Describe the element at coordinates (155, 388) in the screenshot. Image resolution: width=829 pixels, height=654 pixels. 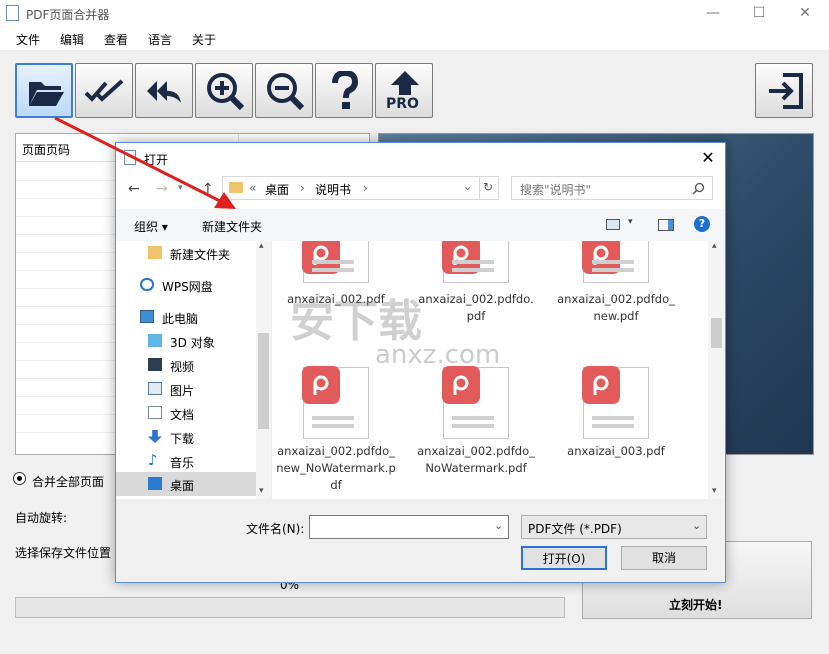
I see `picture-icon` at that location.